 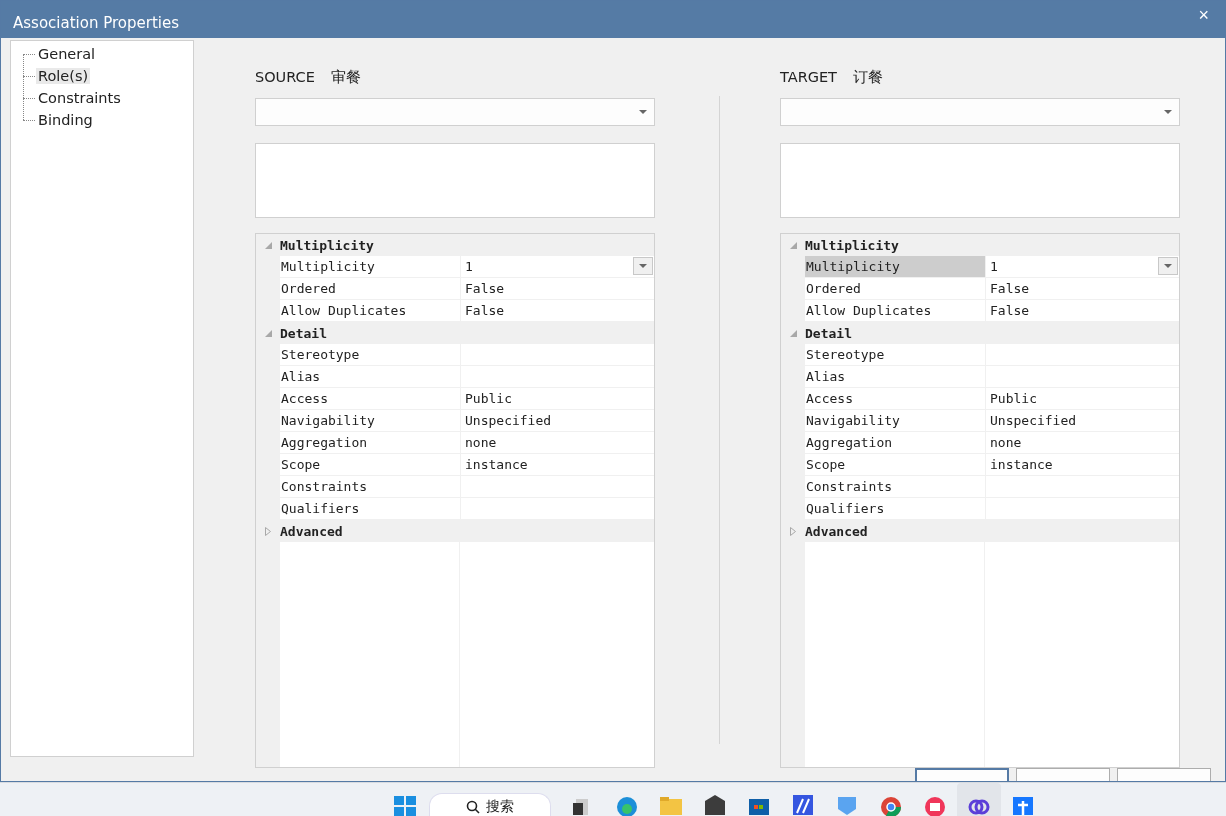 I want to click on store-icon, so click(x=759, y=807).